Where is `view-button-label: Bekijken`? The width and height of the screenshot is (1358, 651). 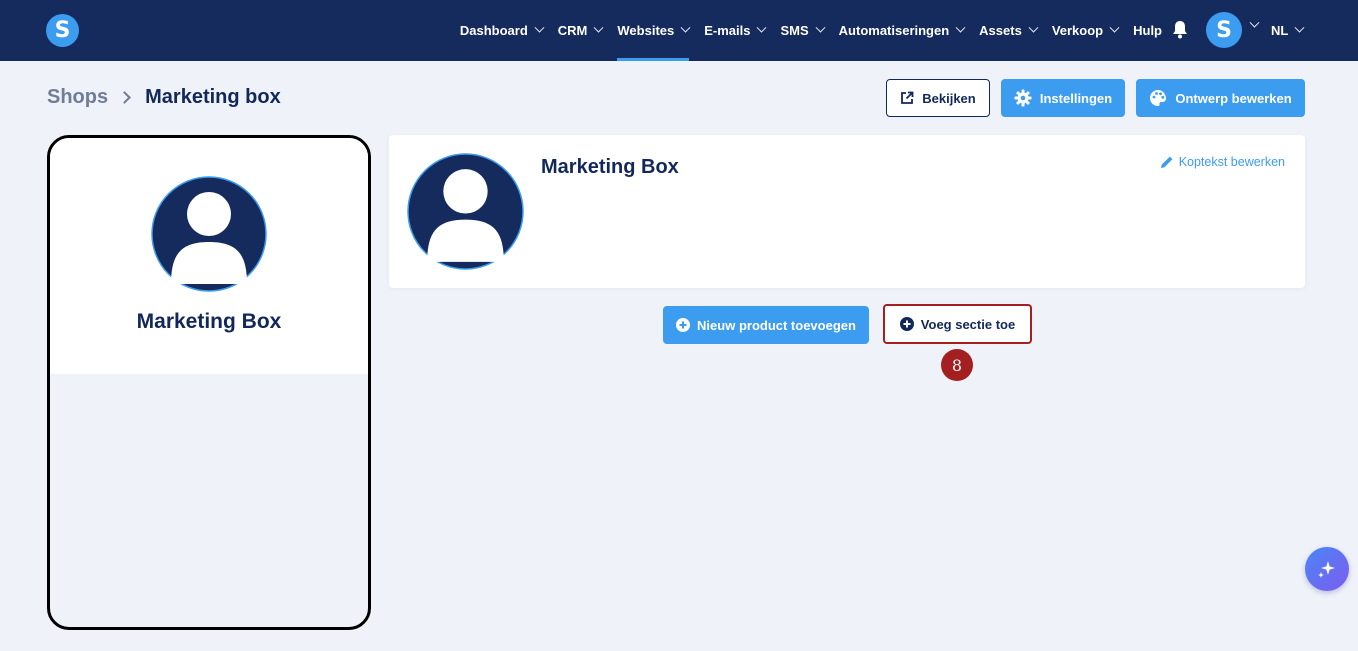
view-button-label: Bekijken is located at coordinates (949, 98).